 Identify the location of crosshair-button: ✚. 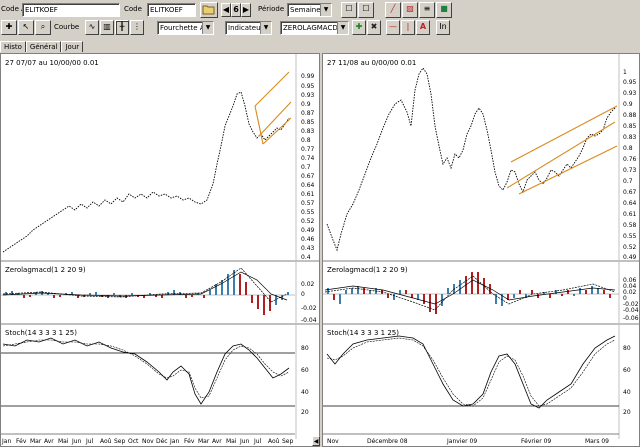
(9, 27).